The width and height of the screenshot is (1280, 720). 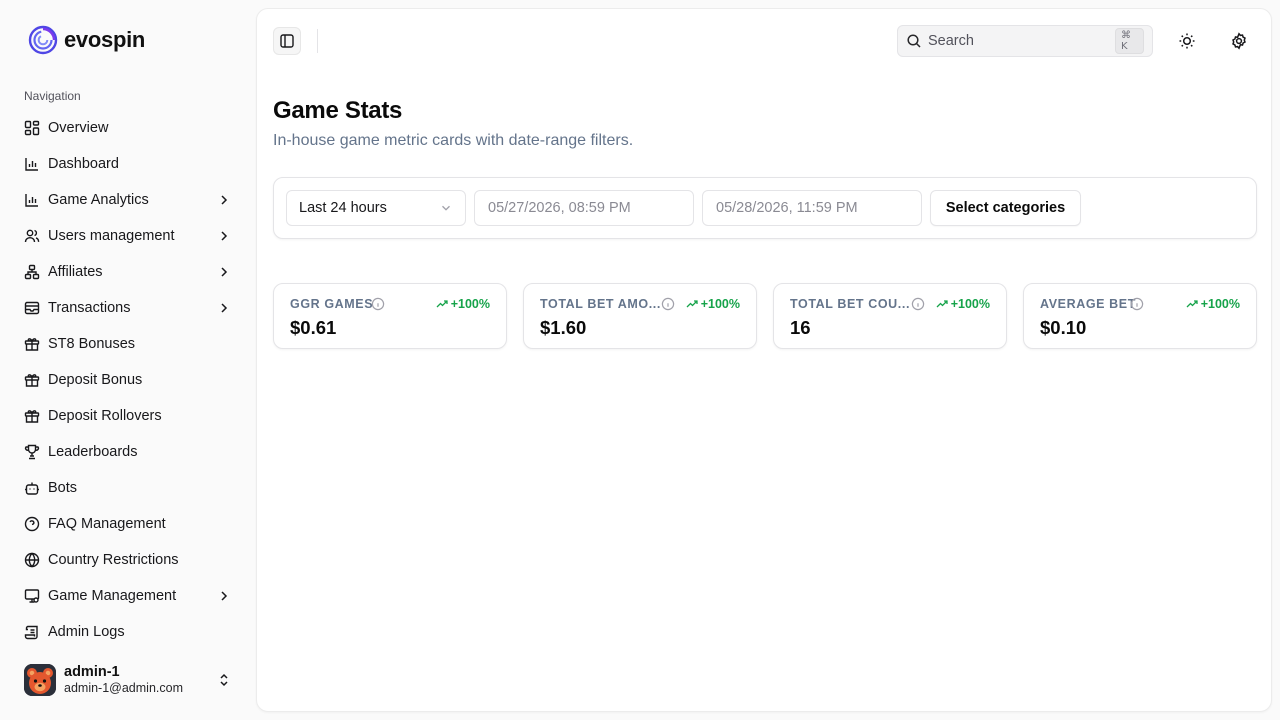 What do you see at coordinates (78, 128) in the screenshot?
I see `sidebar-item-label: Overview` at bounding box center [78, 128].